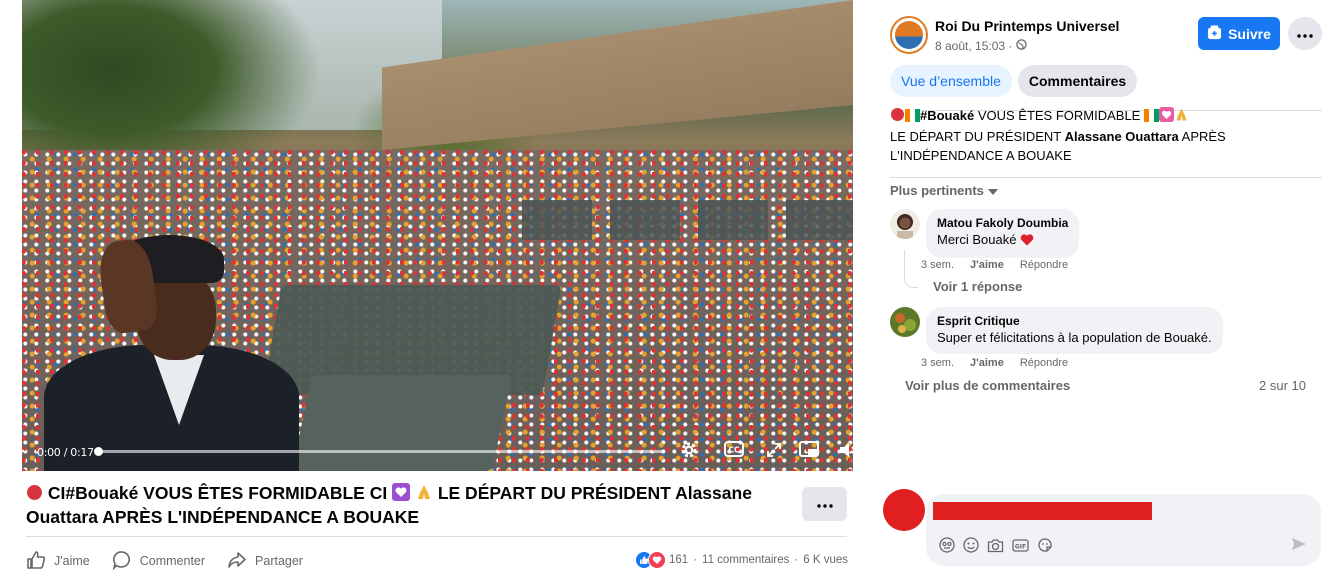  I want to click on video-progress-bar, so click(378, 451).